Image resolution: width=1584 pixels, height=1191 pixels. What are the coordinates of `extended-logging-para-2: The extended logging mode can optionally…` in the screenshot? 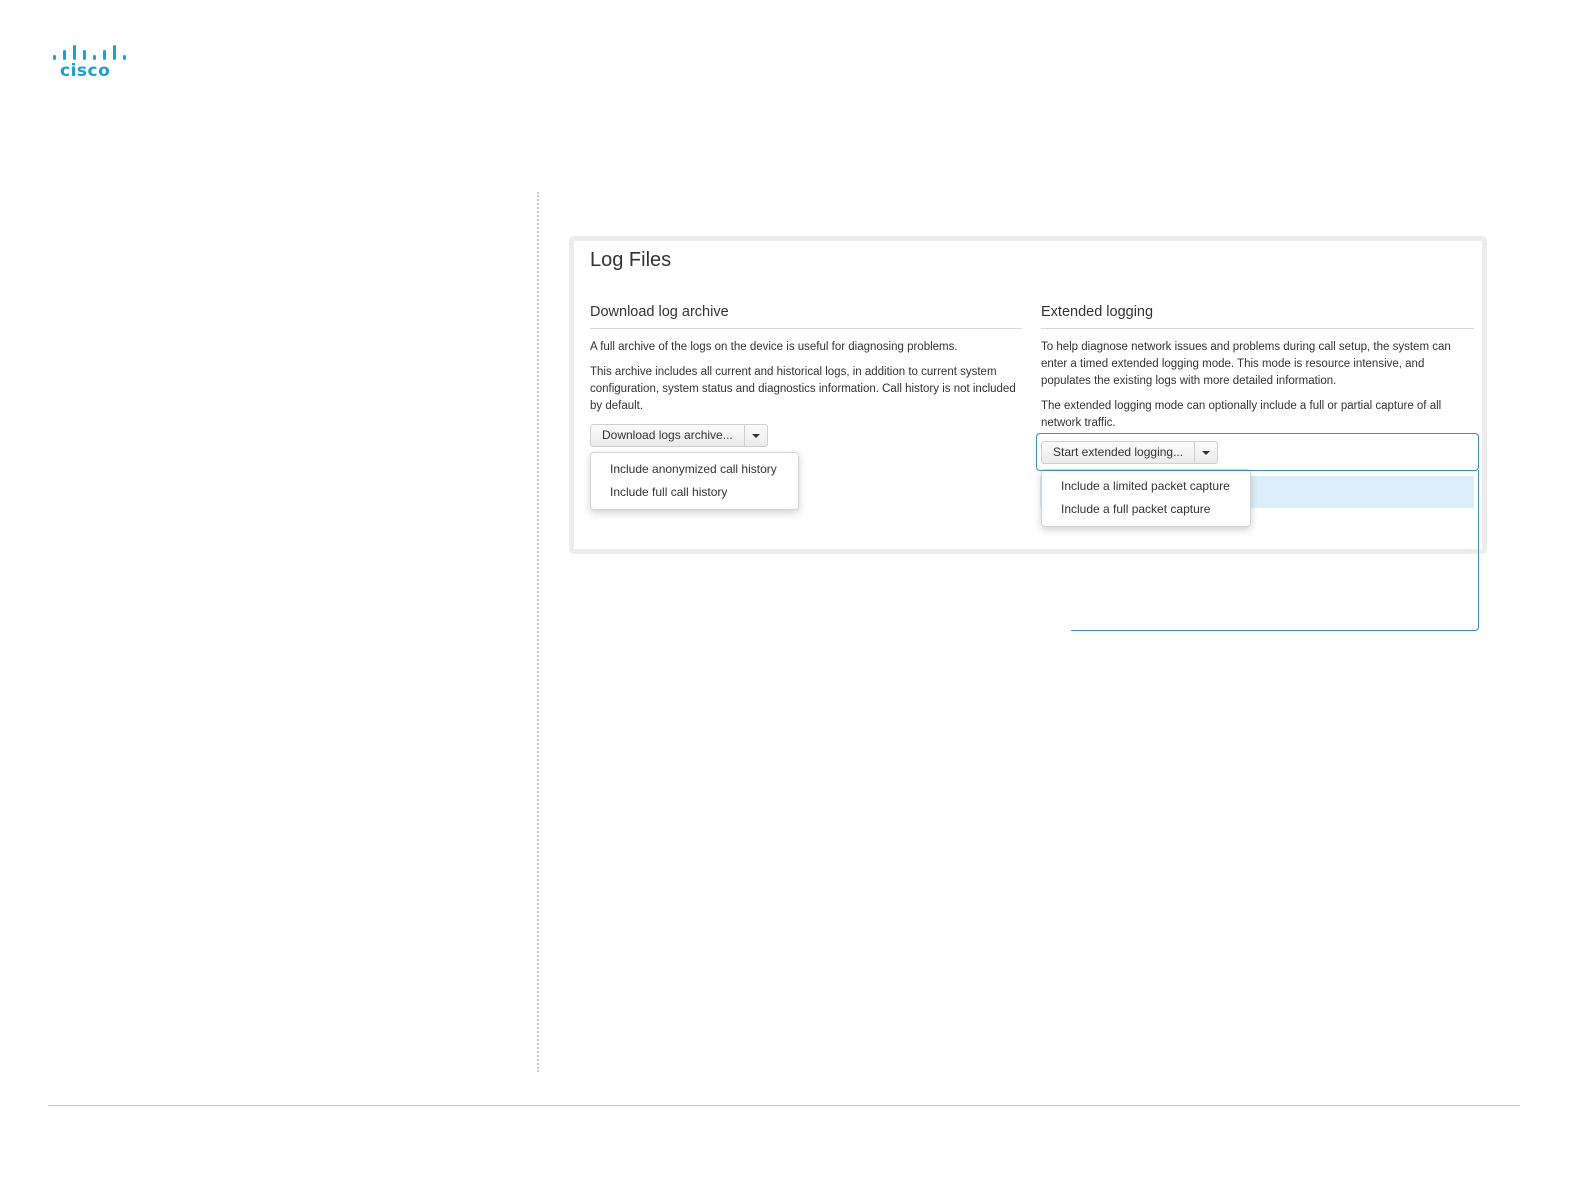 It's located at (1241, 414).